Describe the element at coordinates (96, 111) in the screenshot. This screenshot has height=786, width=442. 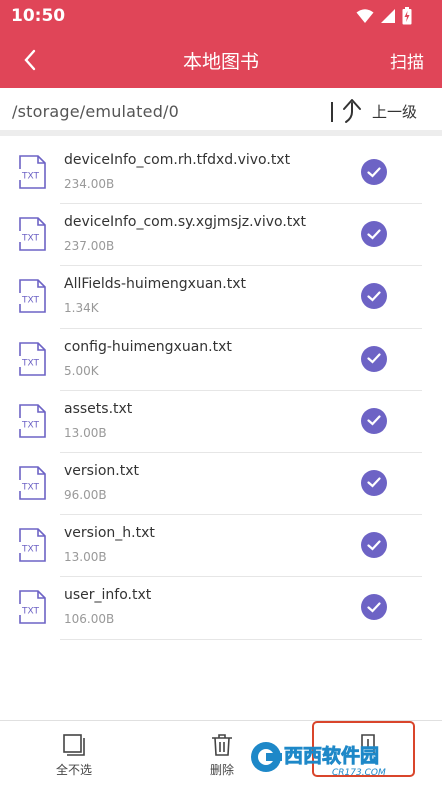
I see `current-path: /storage/emulated/0` at that location.